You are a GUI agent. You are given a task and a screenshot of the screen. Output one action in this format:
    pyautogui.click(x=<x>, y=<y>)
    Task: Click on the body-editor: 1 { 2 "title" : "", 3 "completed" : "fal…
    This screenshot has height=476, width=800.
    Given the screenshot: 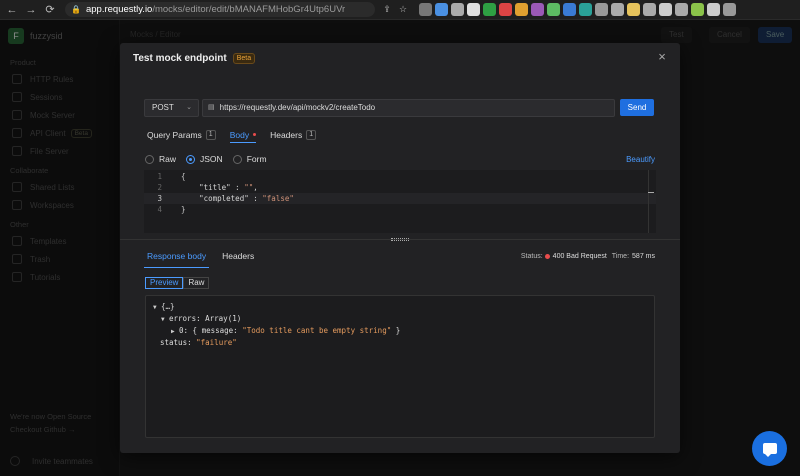 What is the action you would take?
    pyautogui.click(x=400, y=201)
    